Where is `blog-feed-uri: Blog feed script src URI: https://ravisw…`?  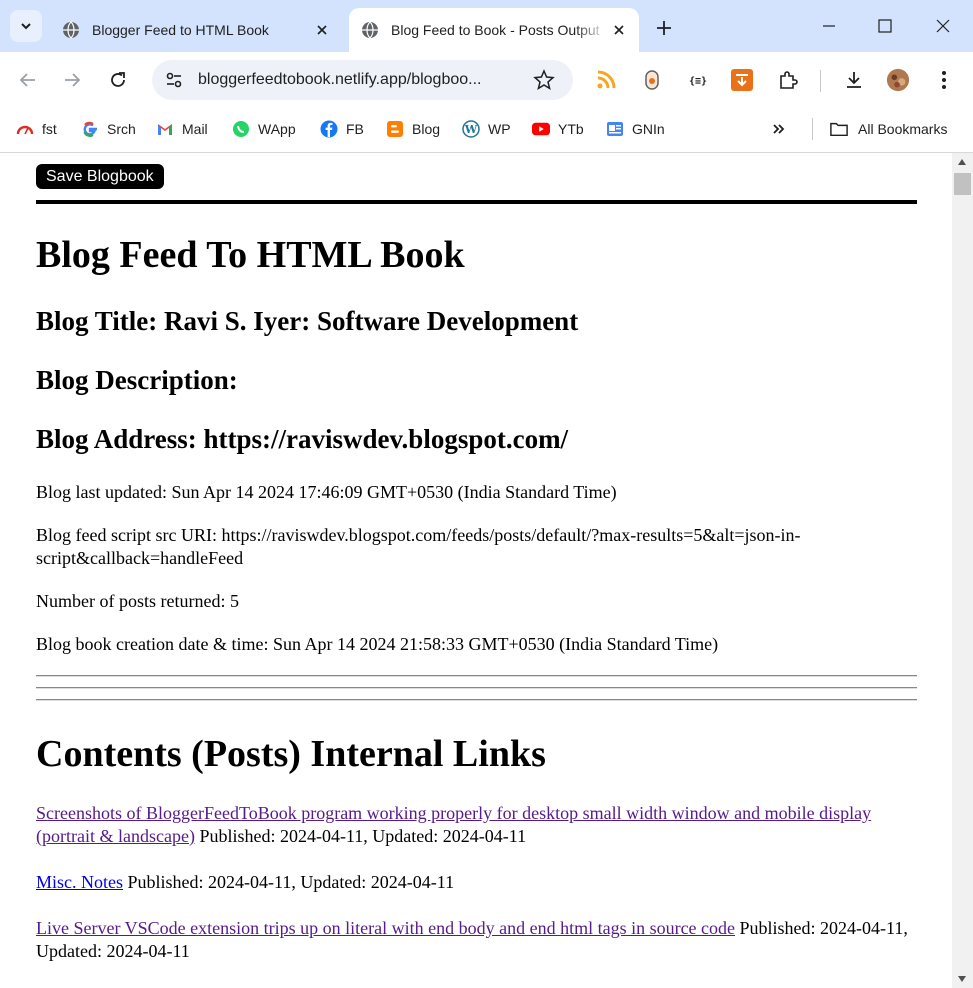
blog-feed-uri: Blog feed script src URI: https://ravisw… is located at coordinates (418, 546).